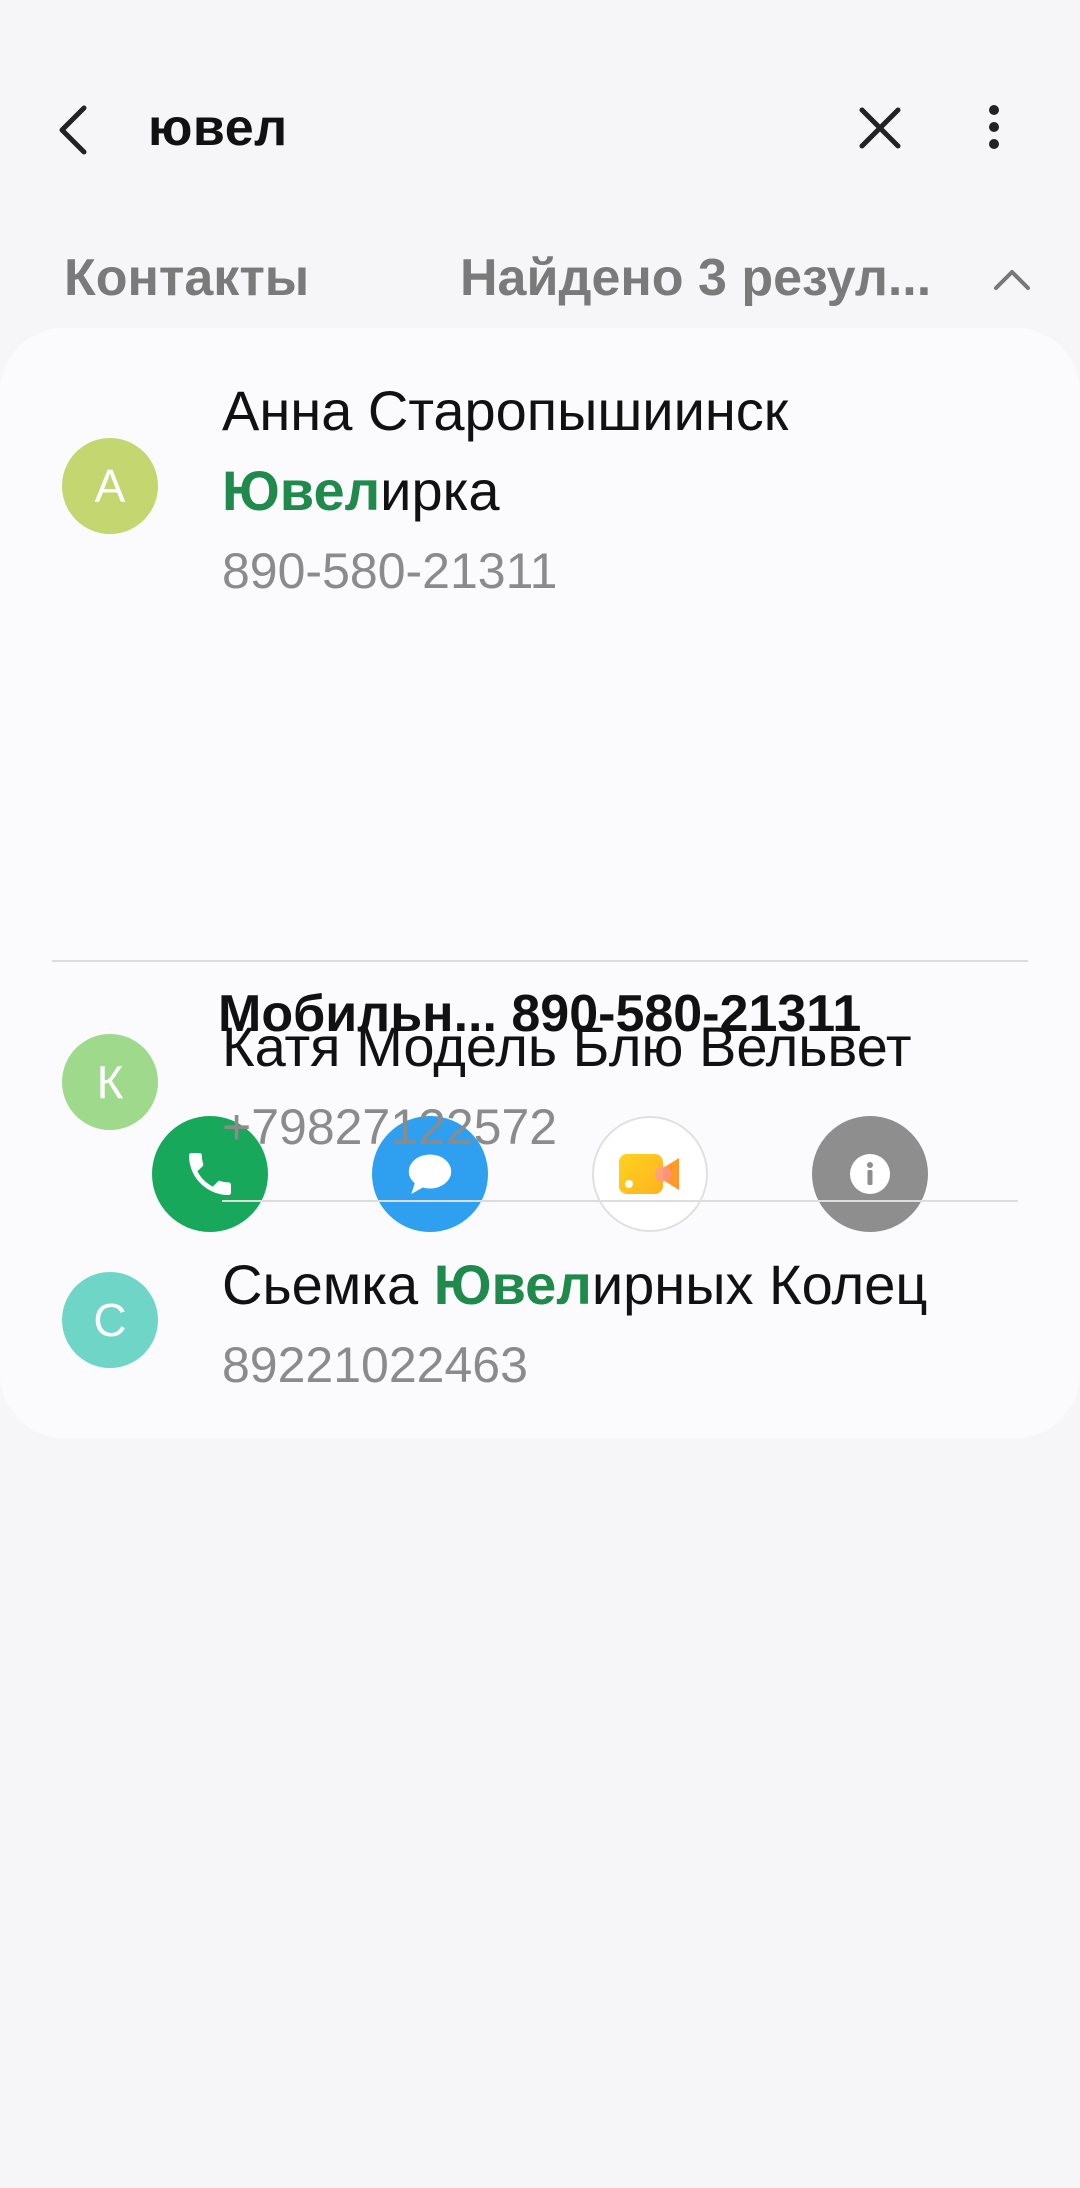 This screenshot has height=2188, width=1080. What do you see at coordinates (390, 571) in the screenshot?
I see `contact-phone: 890-580-21311` at bounding box center [390, 571].